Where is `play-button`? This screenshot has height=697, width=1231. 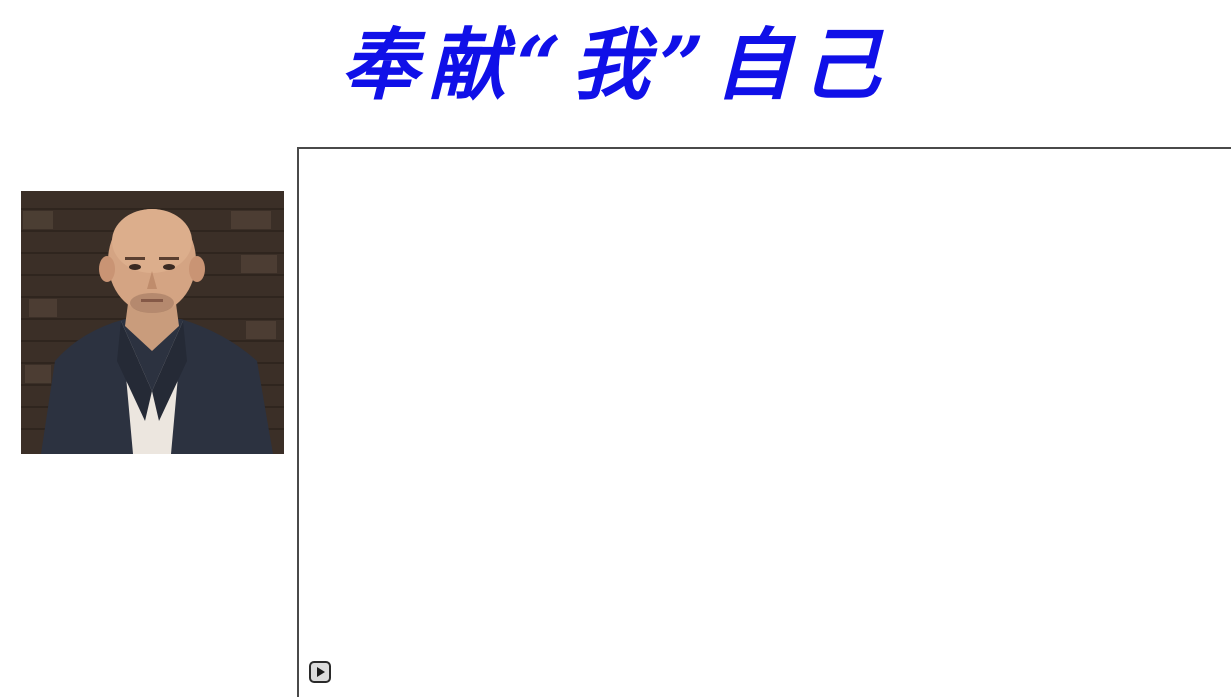
play-button is located at coordinates (320, 672).